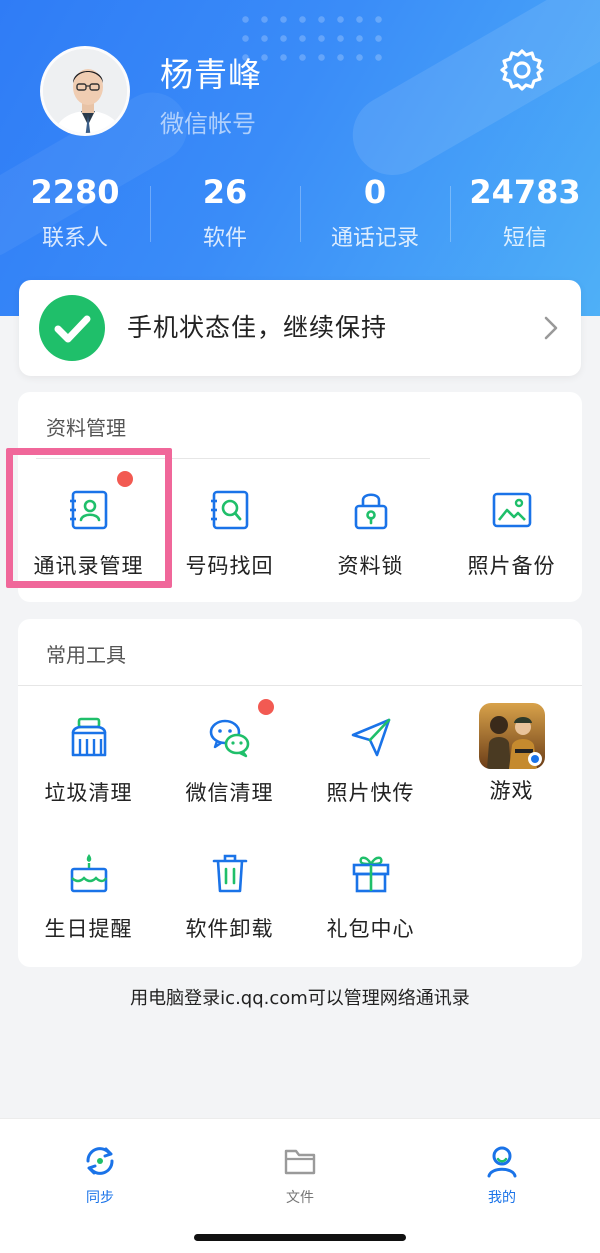 Image resolution: width=600 pixels, height=1253 pixels. I want to click on photo-icon, so click(511, 510).